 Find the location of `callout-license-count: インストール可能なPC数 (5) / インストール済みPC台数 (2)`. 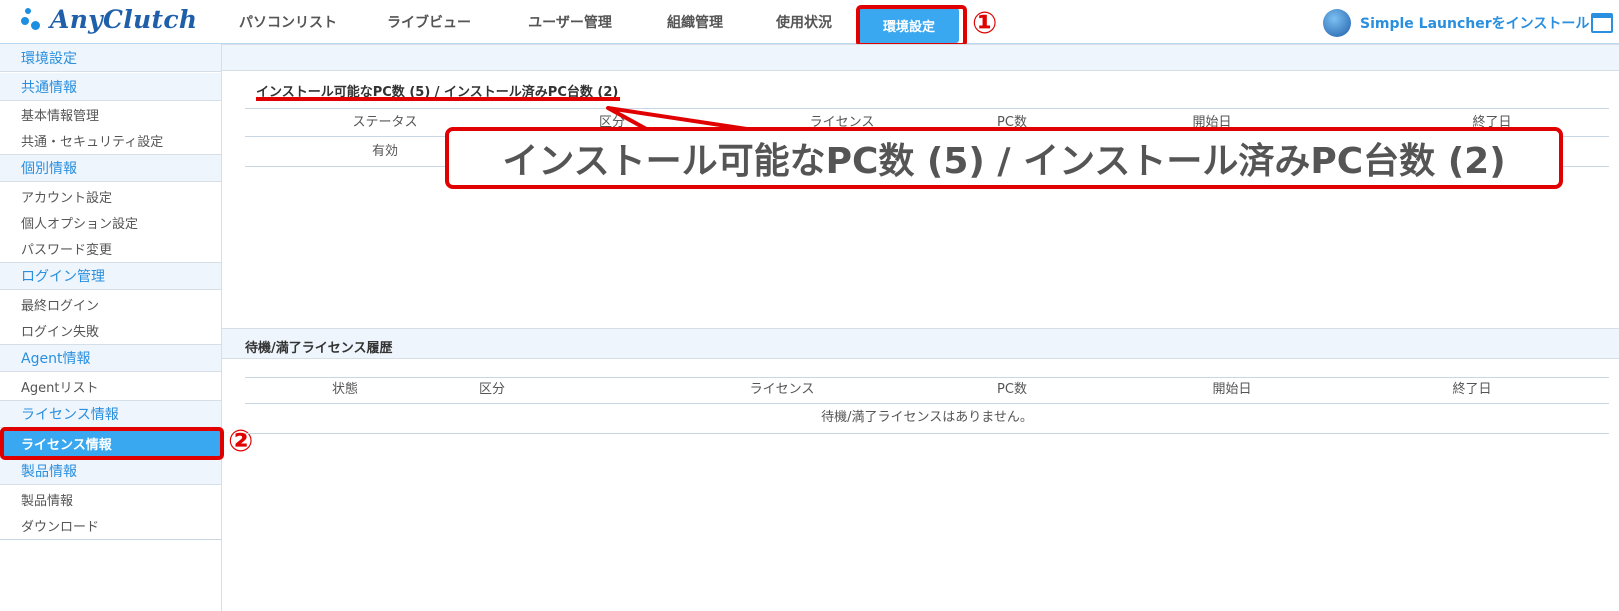

callout-license-count: インストール可能なPC数 (5) / インストール済みPC台数 (2) is located at coordinates (1004, 158).